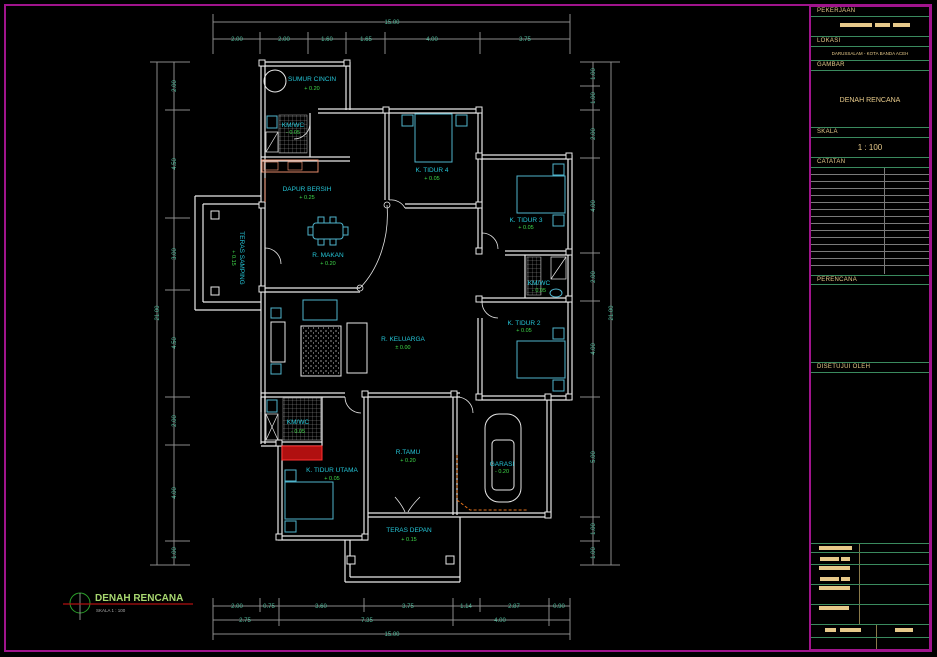  I want to click on dining-table-icon, so click(328, 231).